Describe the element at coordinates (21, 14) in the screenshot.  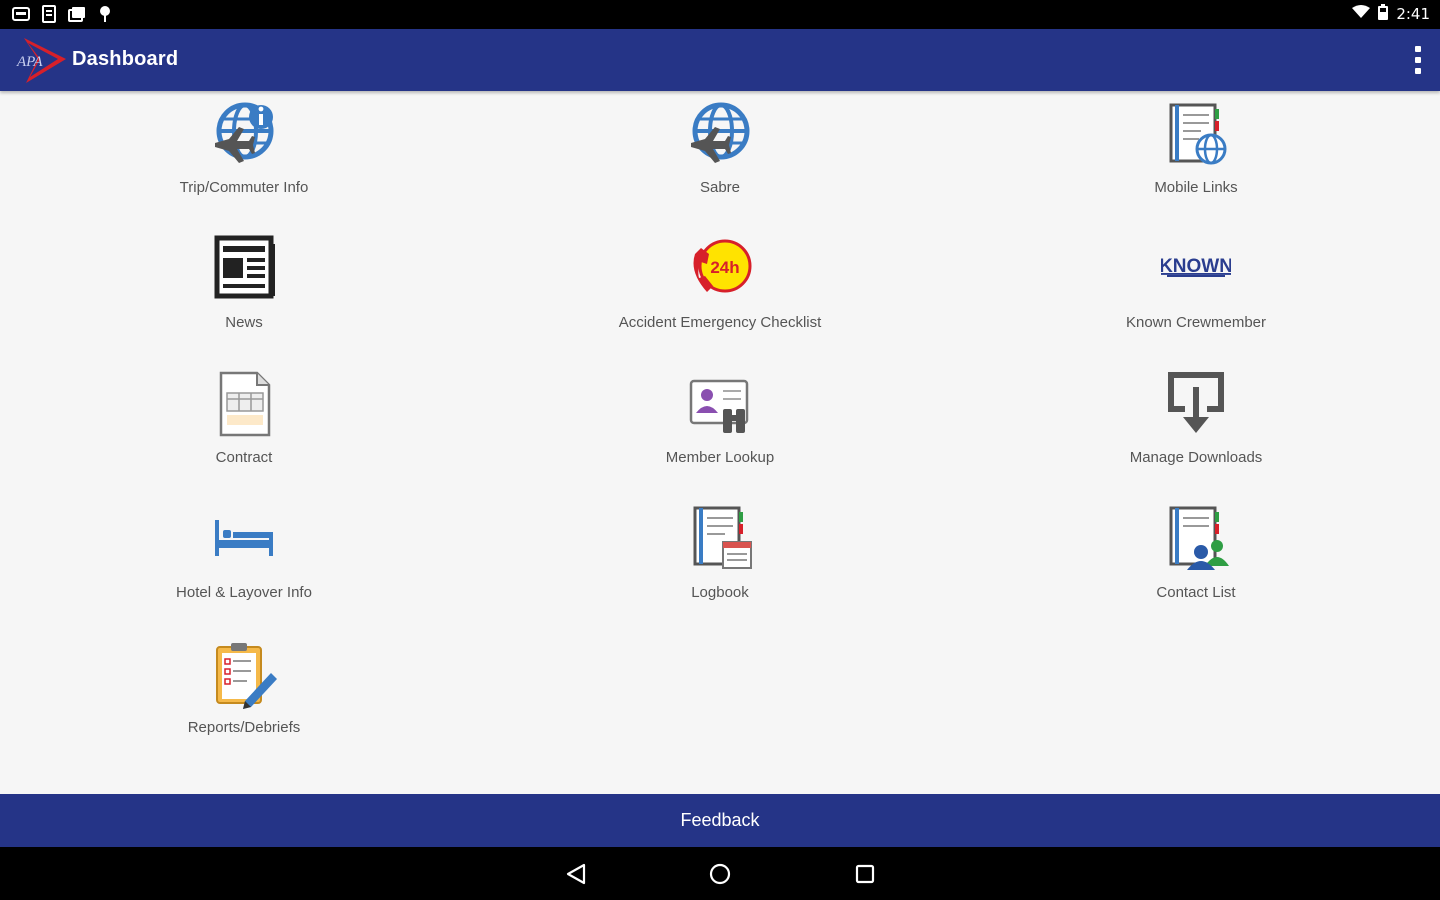
I see `notification-icon` at that location.